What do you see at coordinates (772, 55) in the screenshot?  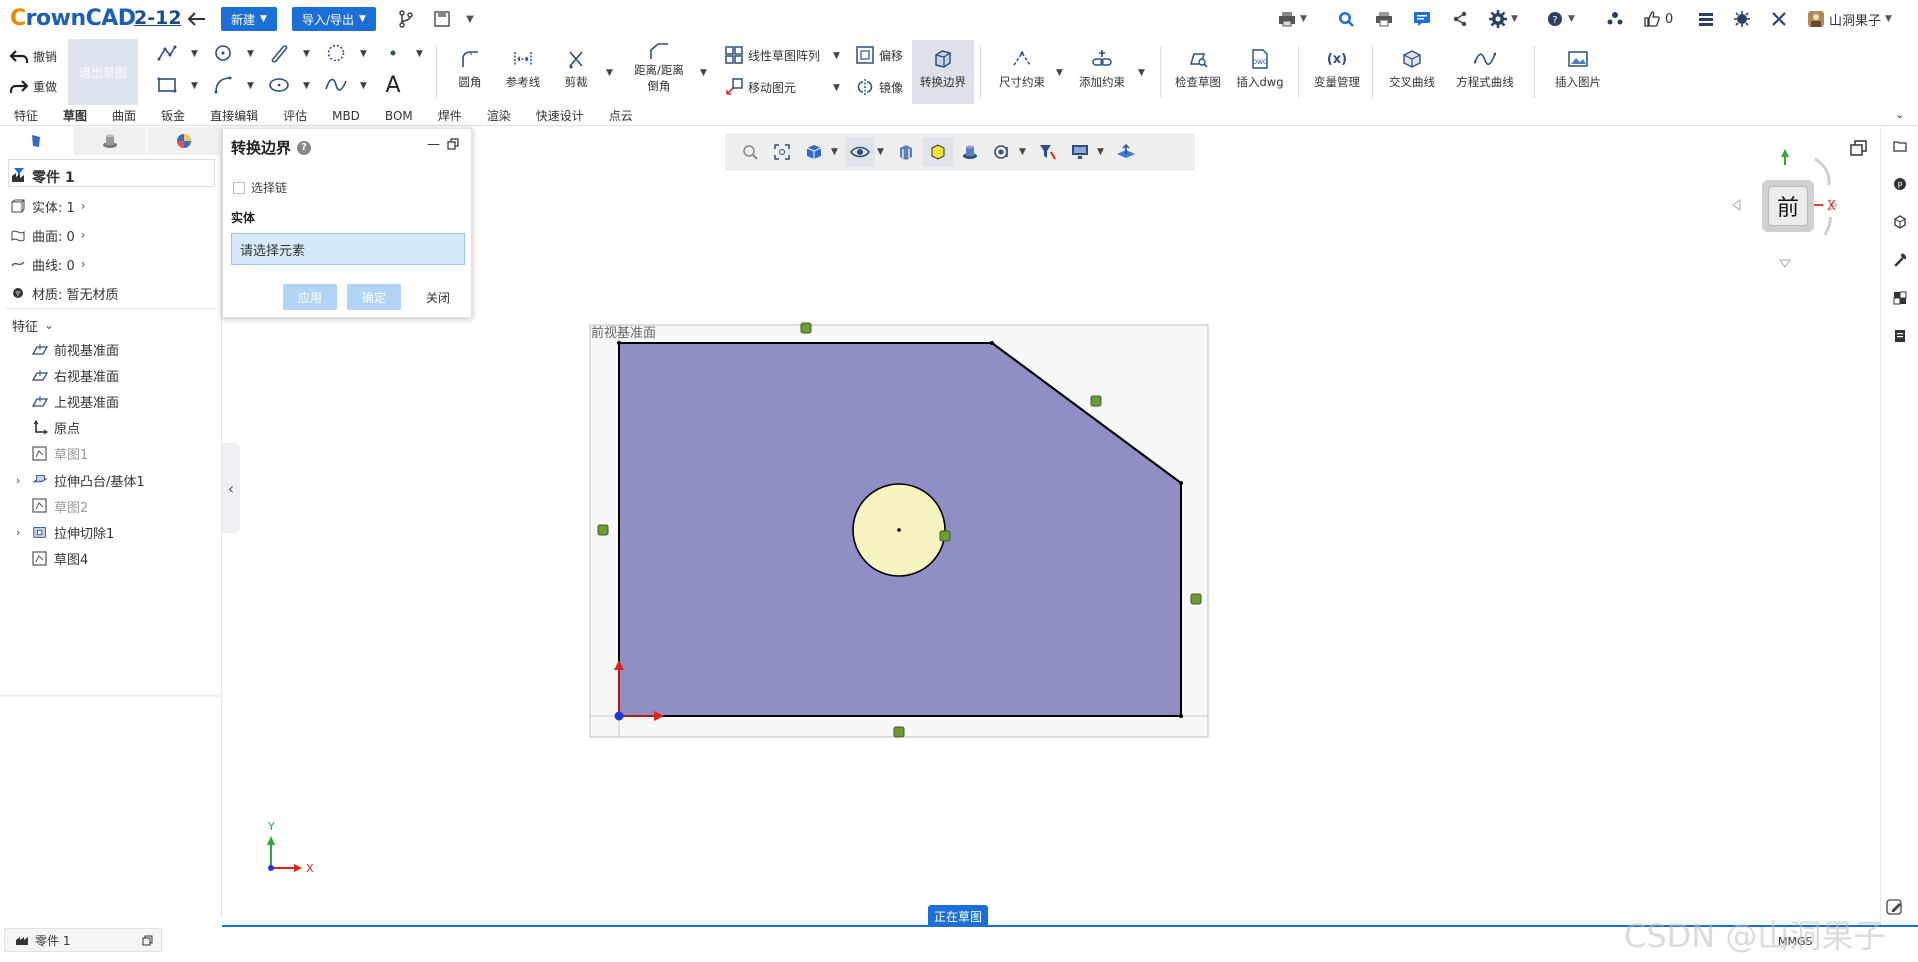 I see `linear-sketch-pattern-button: 线性草图阵列` at bounding box center [772, 55].